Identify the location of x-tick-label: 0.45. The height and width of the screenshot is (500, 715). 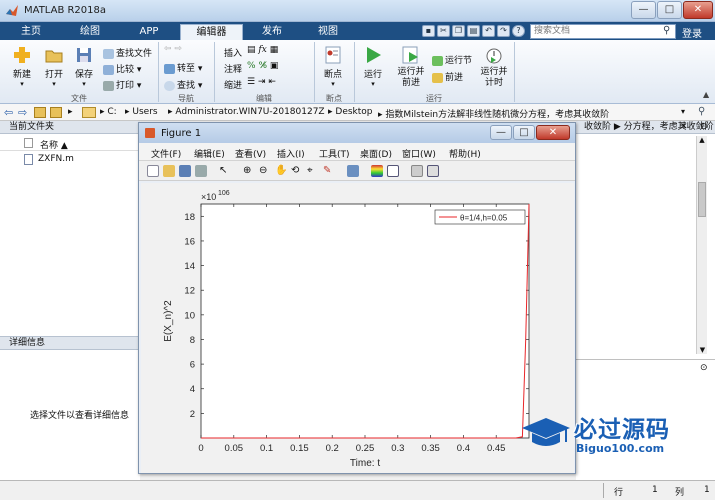
(496, 448).